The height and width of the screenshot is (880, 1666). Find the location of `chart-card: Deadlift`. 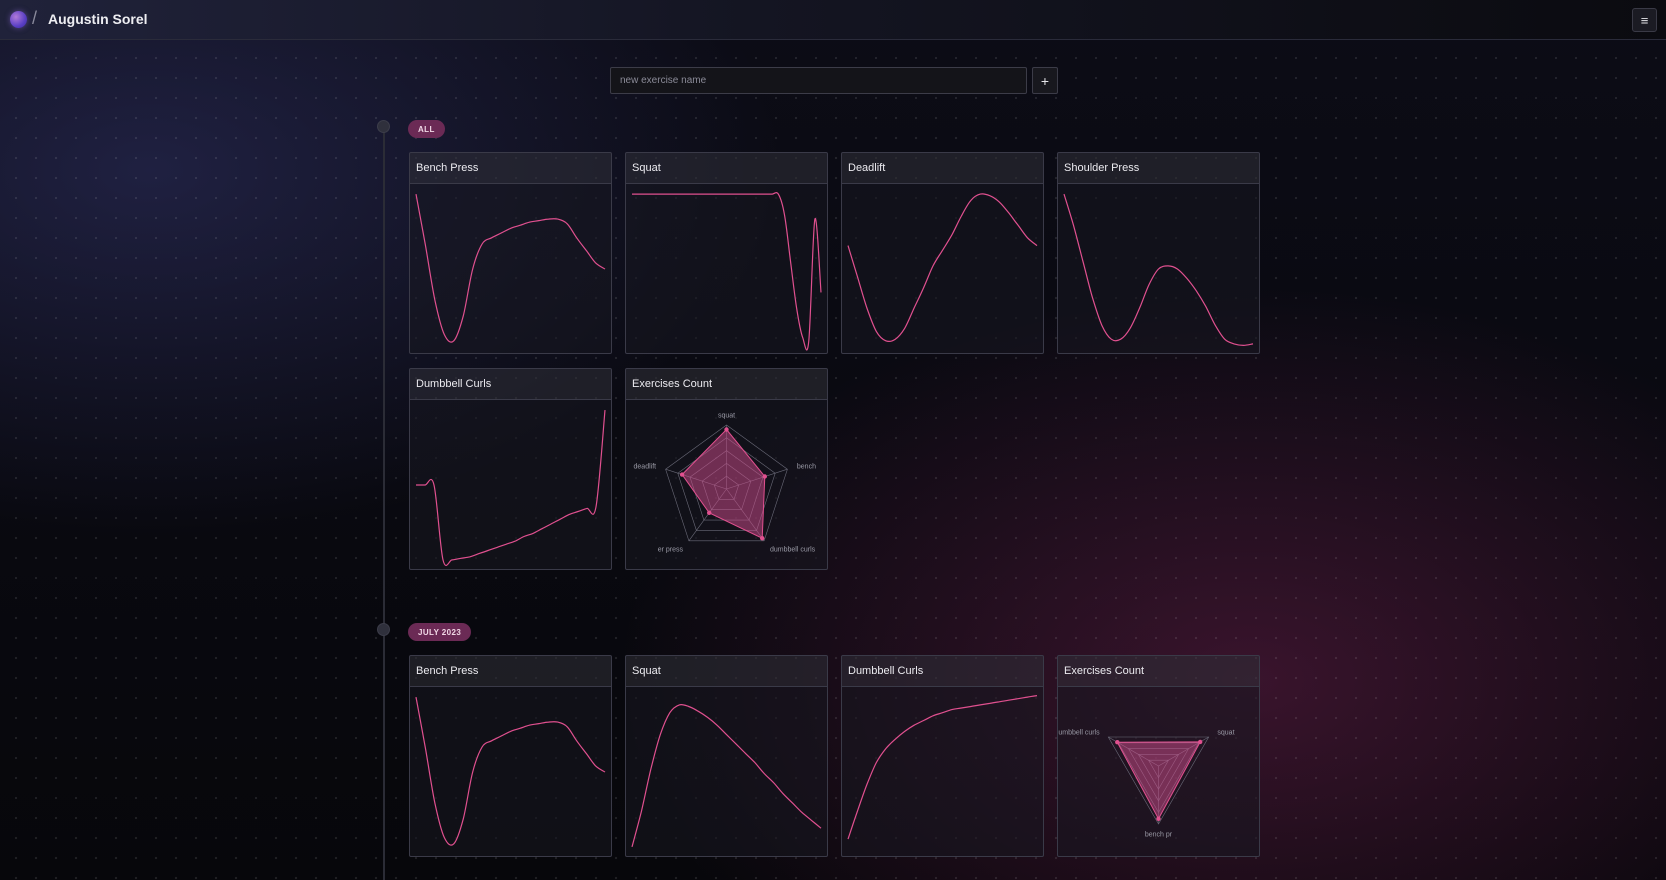

chart-card: Deadlift is located at coordinates (942, 253).